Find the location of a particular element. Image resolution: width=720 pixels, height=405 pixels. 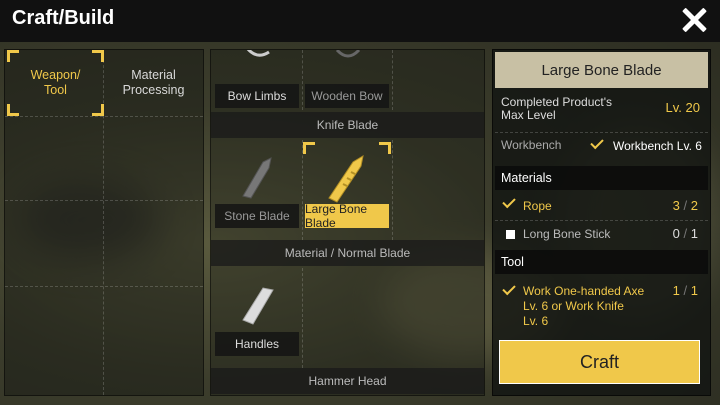

bone-blade-icon is located at coordinates (346, 178).